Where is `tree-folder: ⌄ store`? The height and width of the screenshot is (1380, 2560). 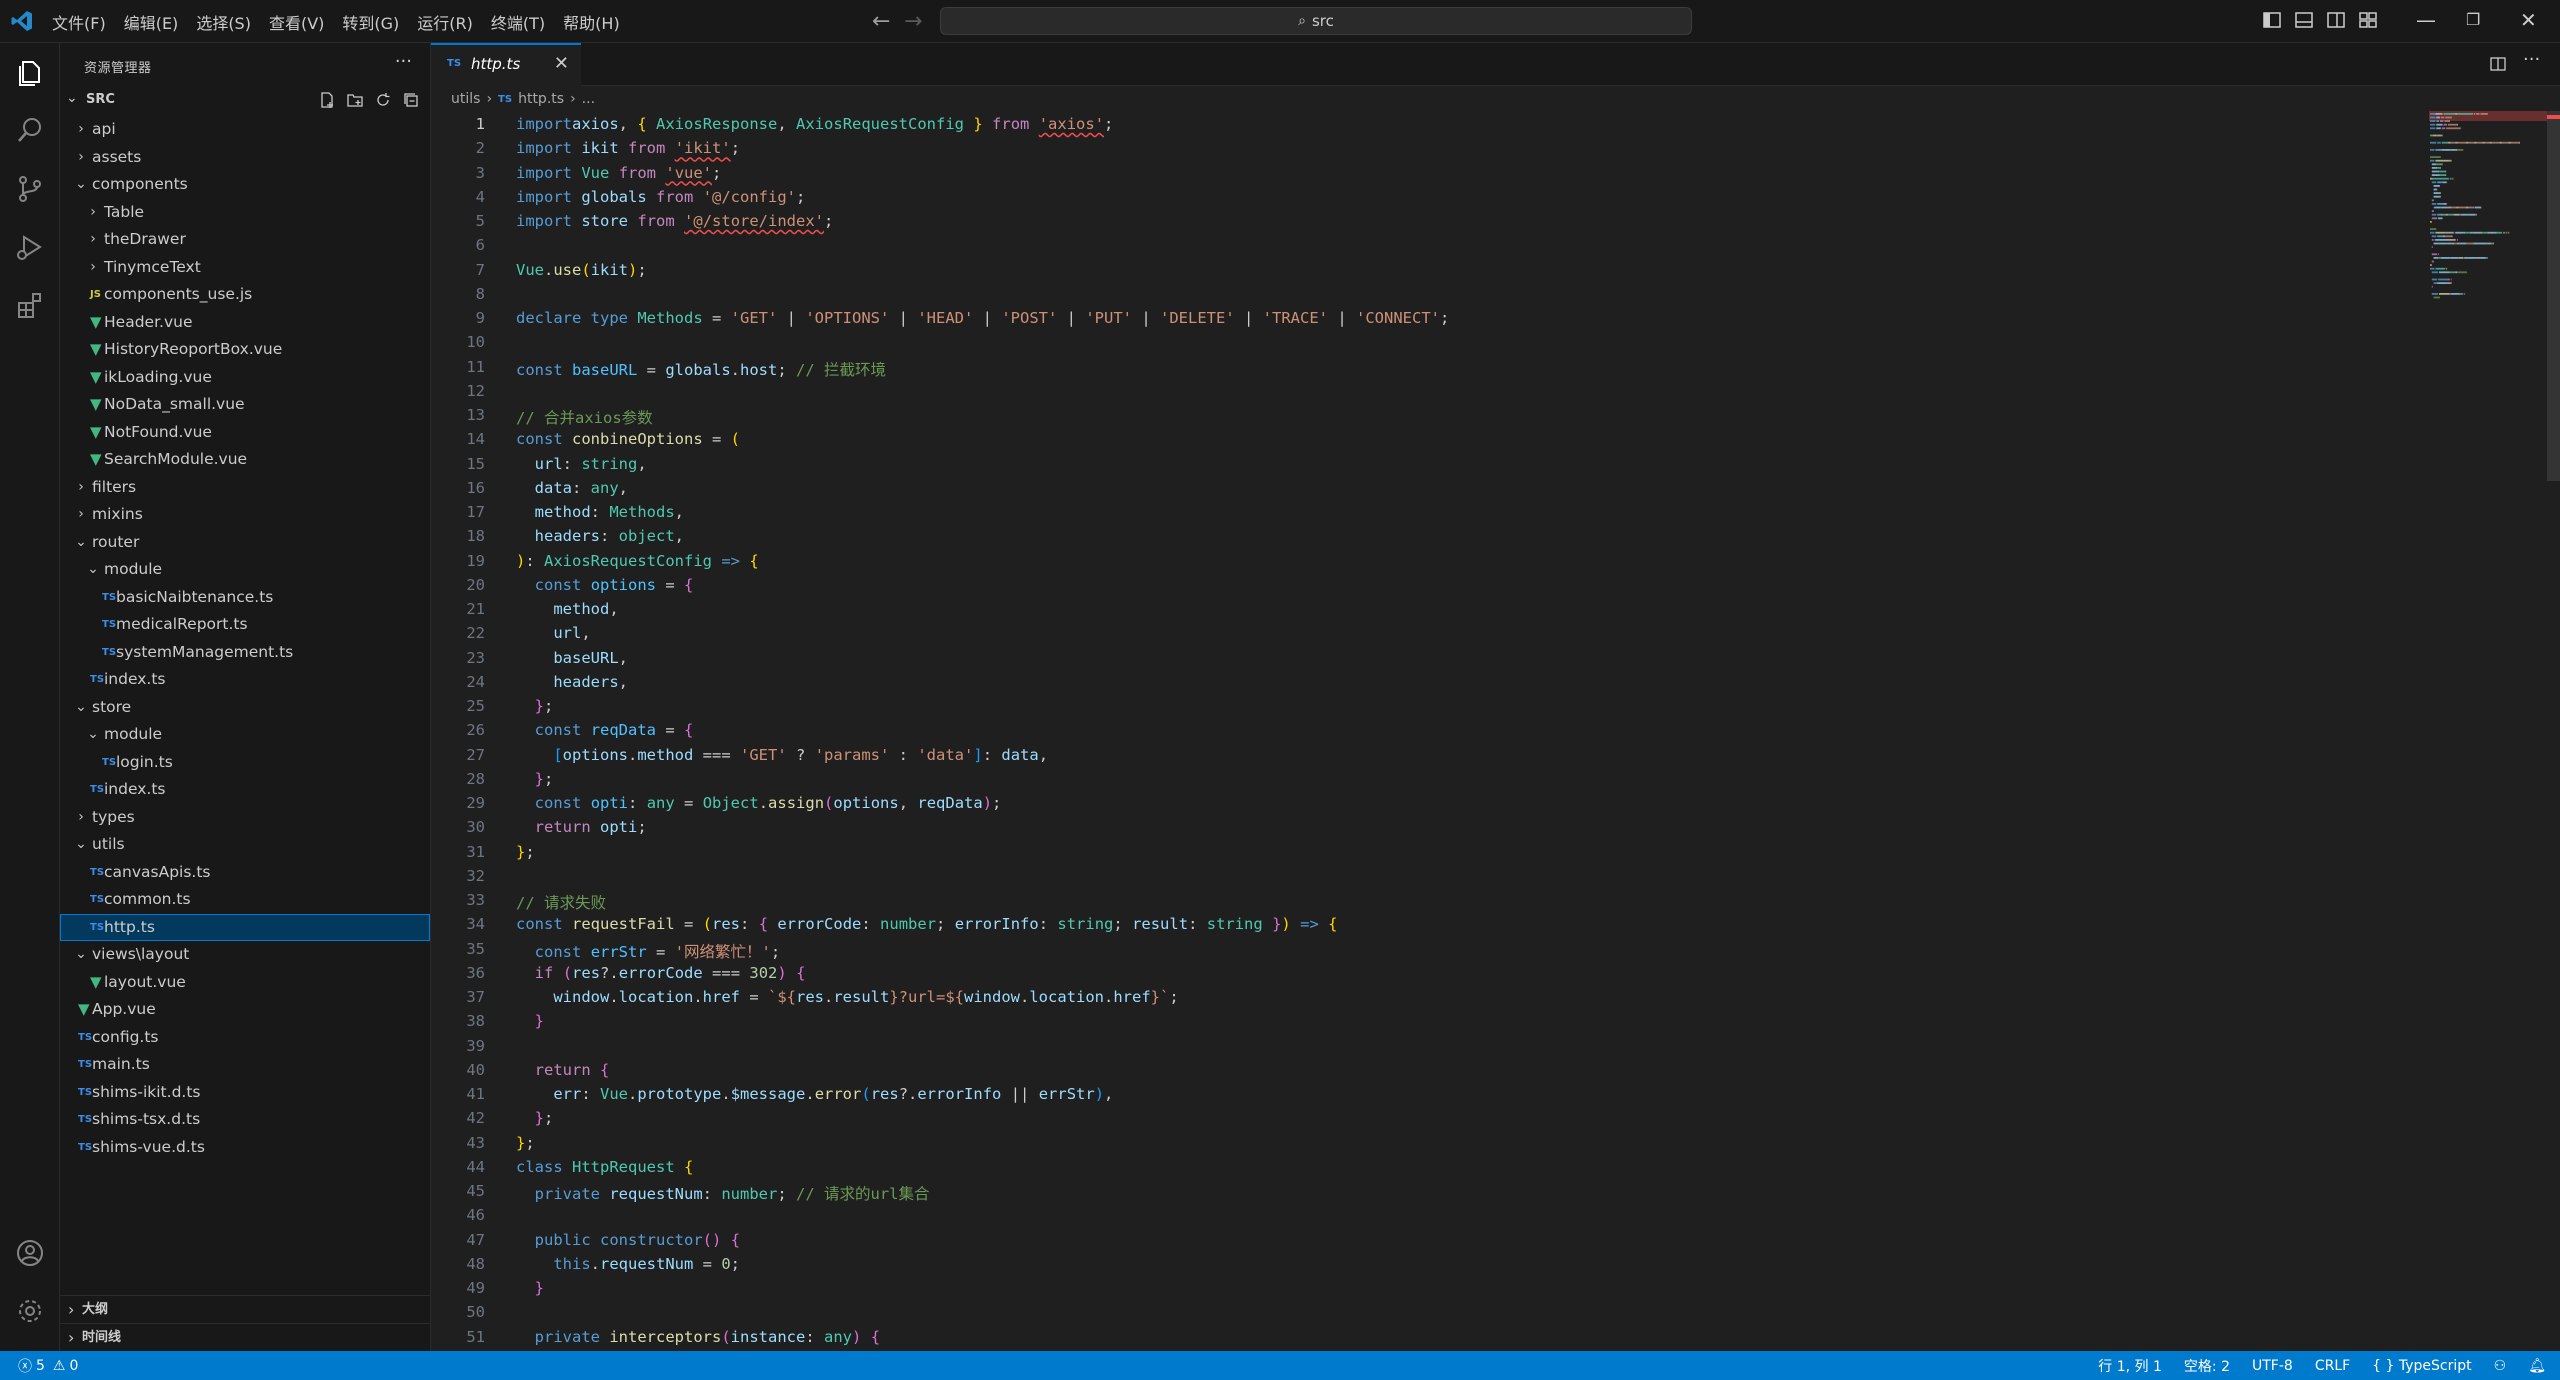 tree-folder: ⌄ store is located at coordinates (245, 708).